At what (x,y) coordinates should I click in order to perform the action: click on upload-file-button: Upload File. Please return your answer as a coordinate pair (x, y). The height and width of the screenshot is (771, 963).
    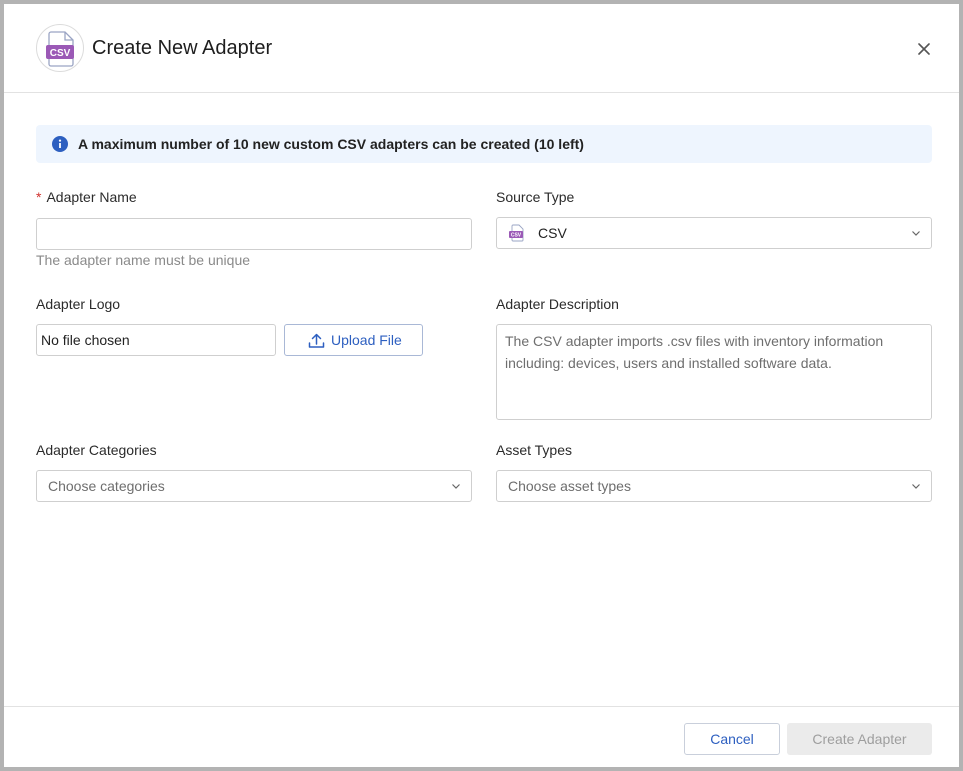
    Looking at the image, I should click on (353, 340).